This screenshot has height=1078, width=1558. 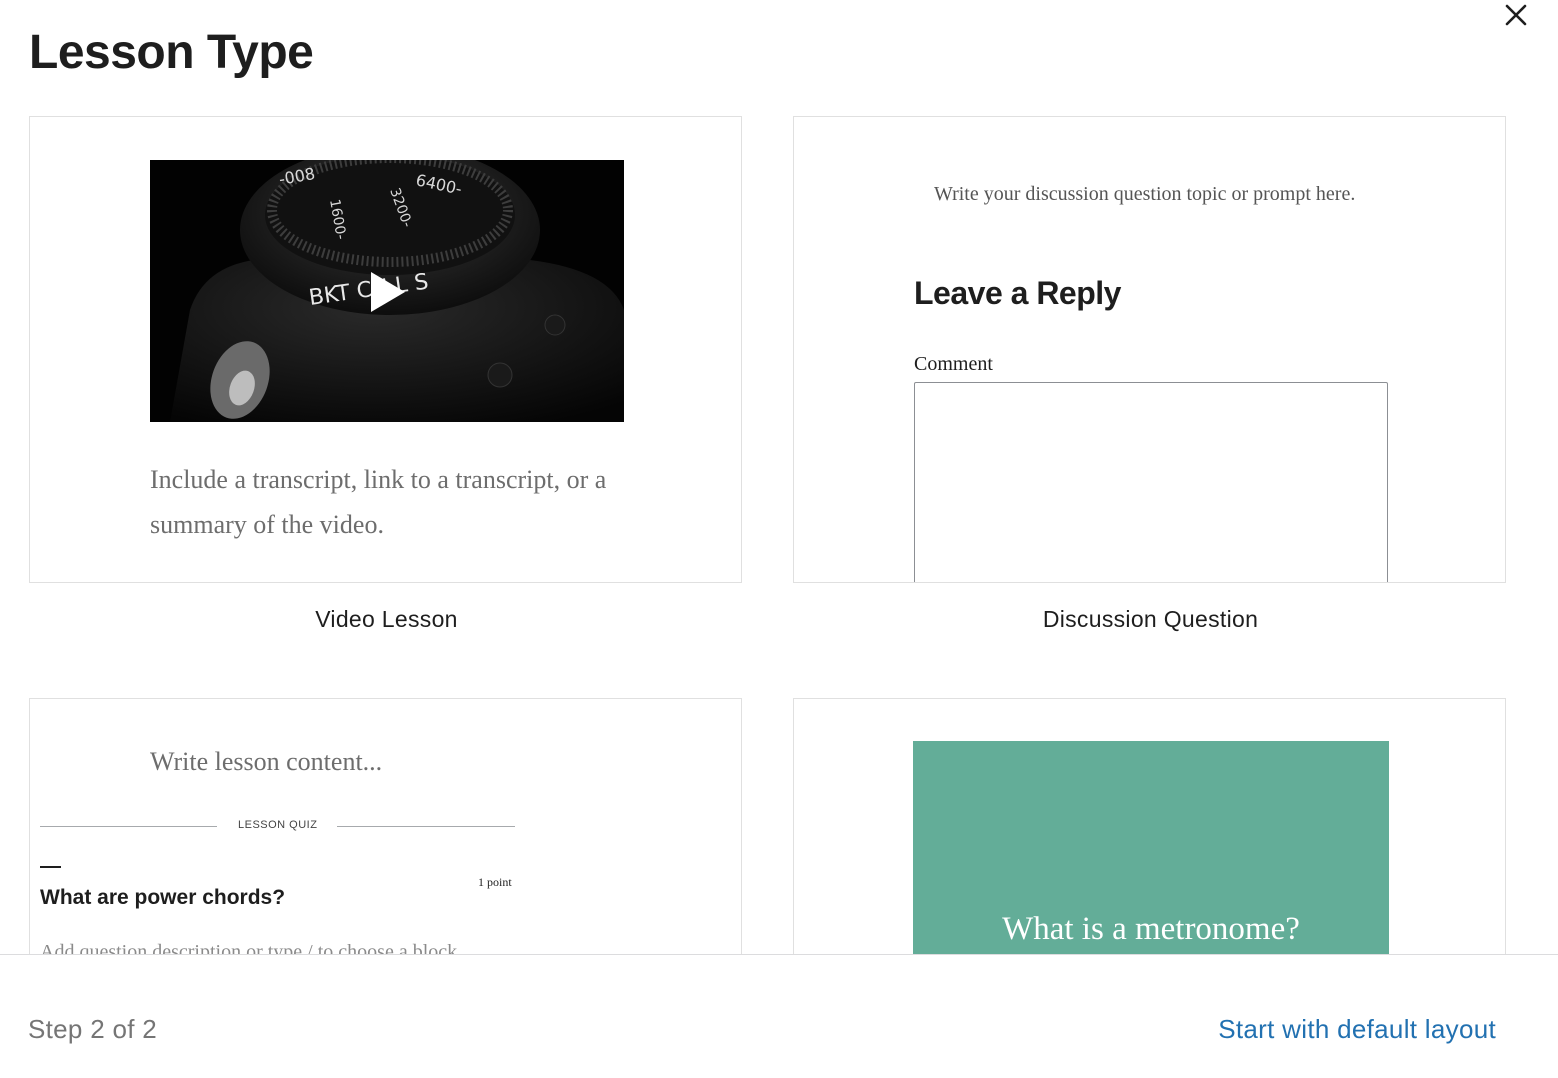 I want to click on start-default-layout-button: Start with default layout, so click(x=1357, y=1029).